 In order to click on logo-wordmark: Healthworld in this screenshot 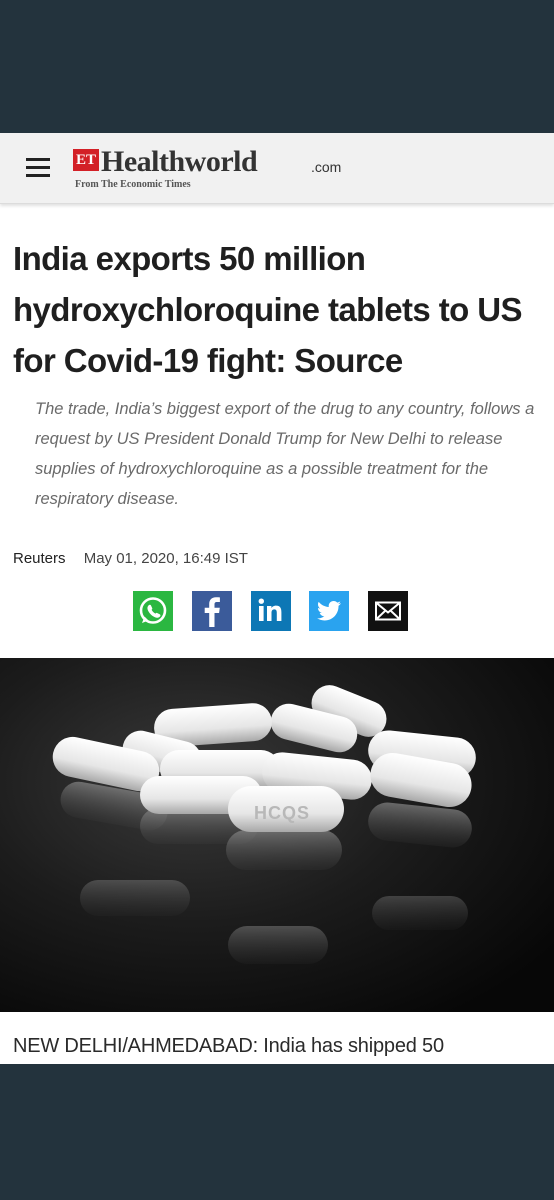, I will do `click(179, 161)`.